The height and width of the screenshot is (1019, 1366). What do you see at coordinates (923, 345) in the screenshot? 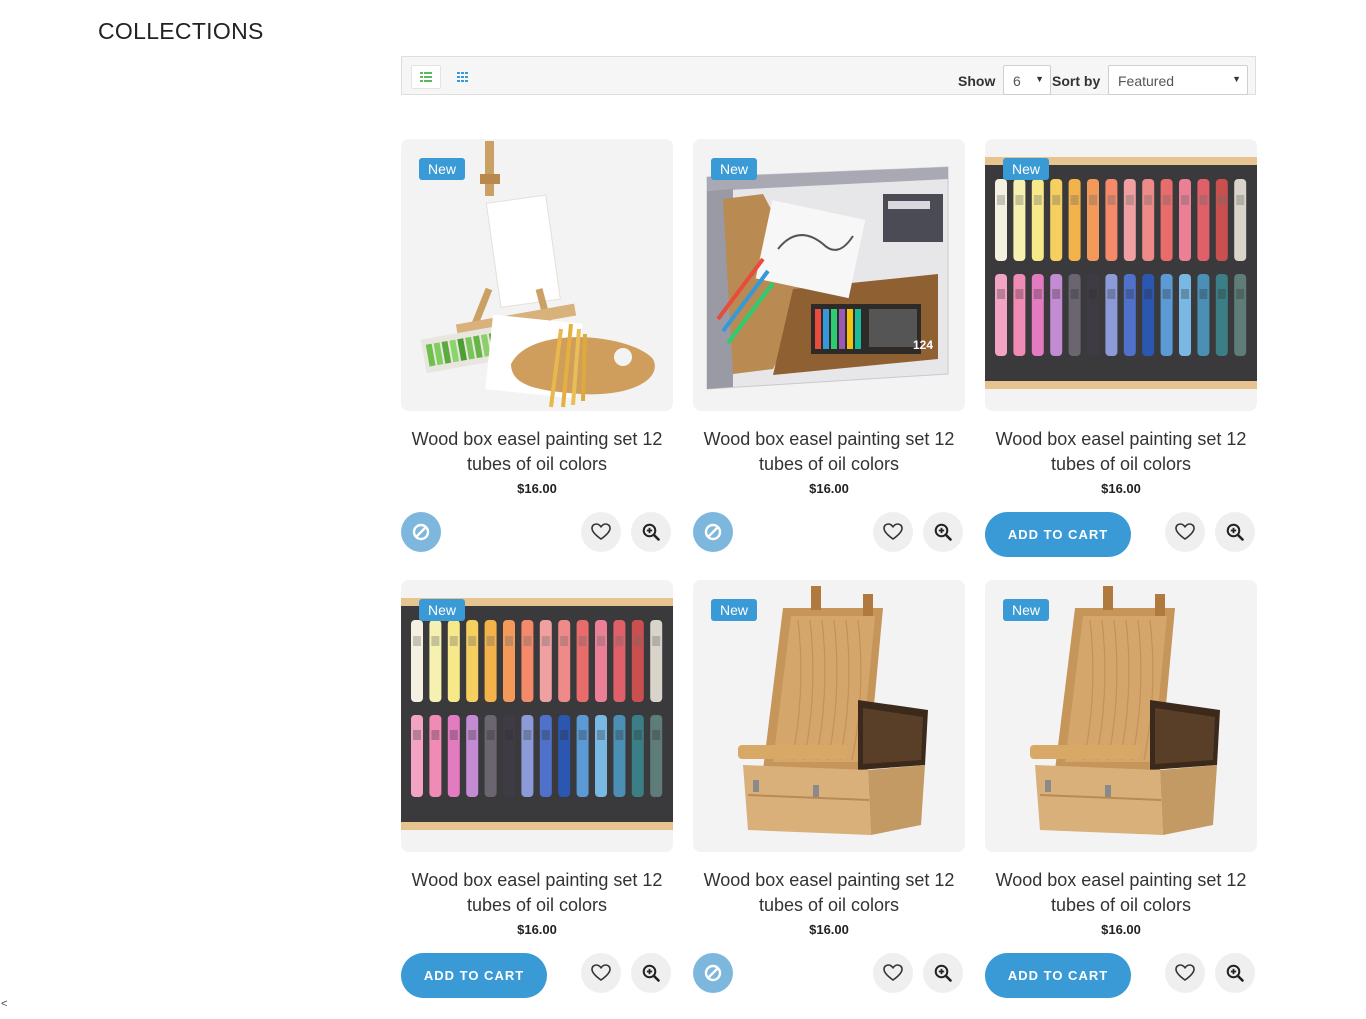
I see `svg-text: 124` at bounding box center [923, 345].